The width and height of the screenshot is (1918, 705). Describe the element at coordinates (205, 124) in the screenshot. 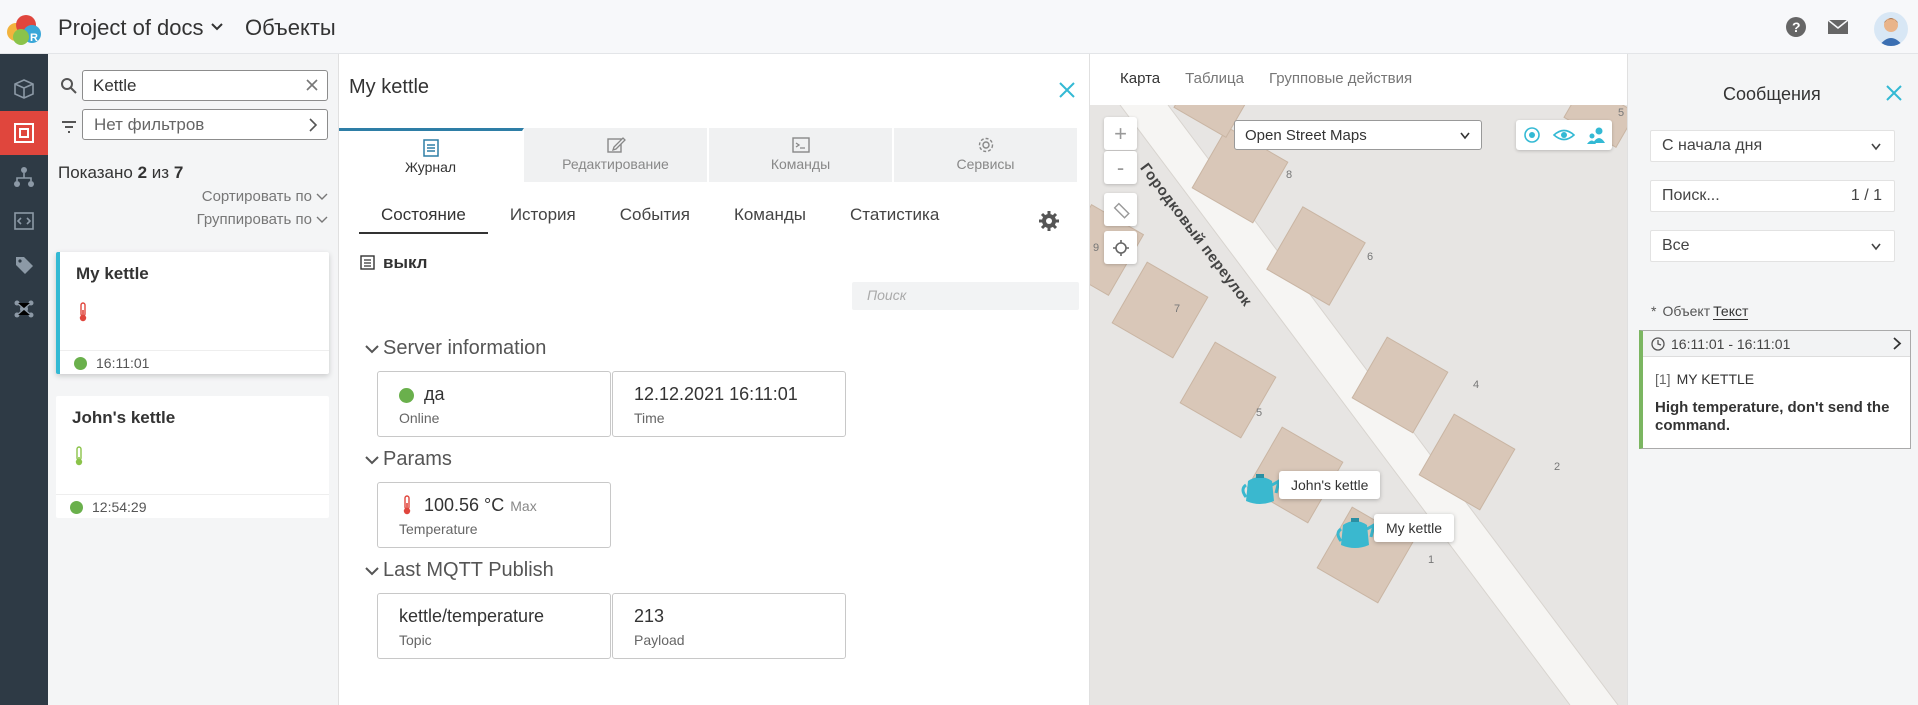

I see `filter-selector: Нет фильтров` at that location.